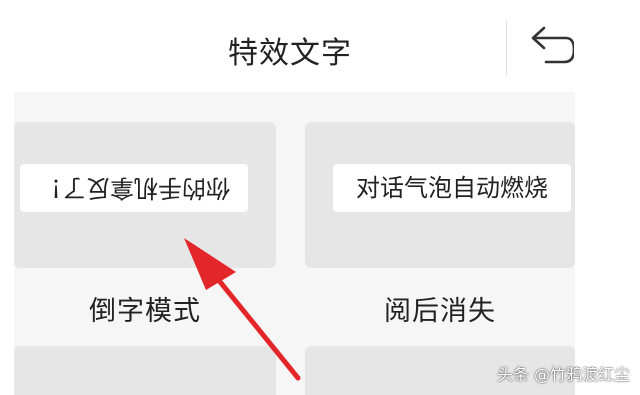 This screenshot has width=640, height=395. I want to click on watermark: 头条 @竹鸦渡红尘, so click(563, 374).